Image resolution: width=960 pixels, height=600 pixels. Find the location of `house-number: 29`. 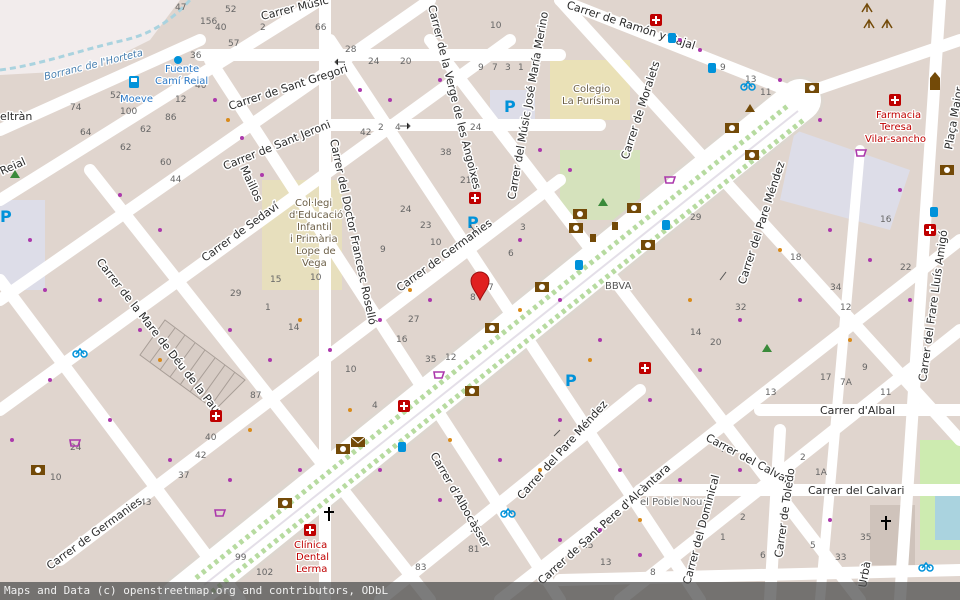

house-number: 29 is located at coordinates (236, 294).